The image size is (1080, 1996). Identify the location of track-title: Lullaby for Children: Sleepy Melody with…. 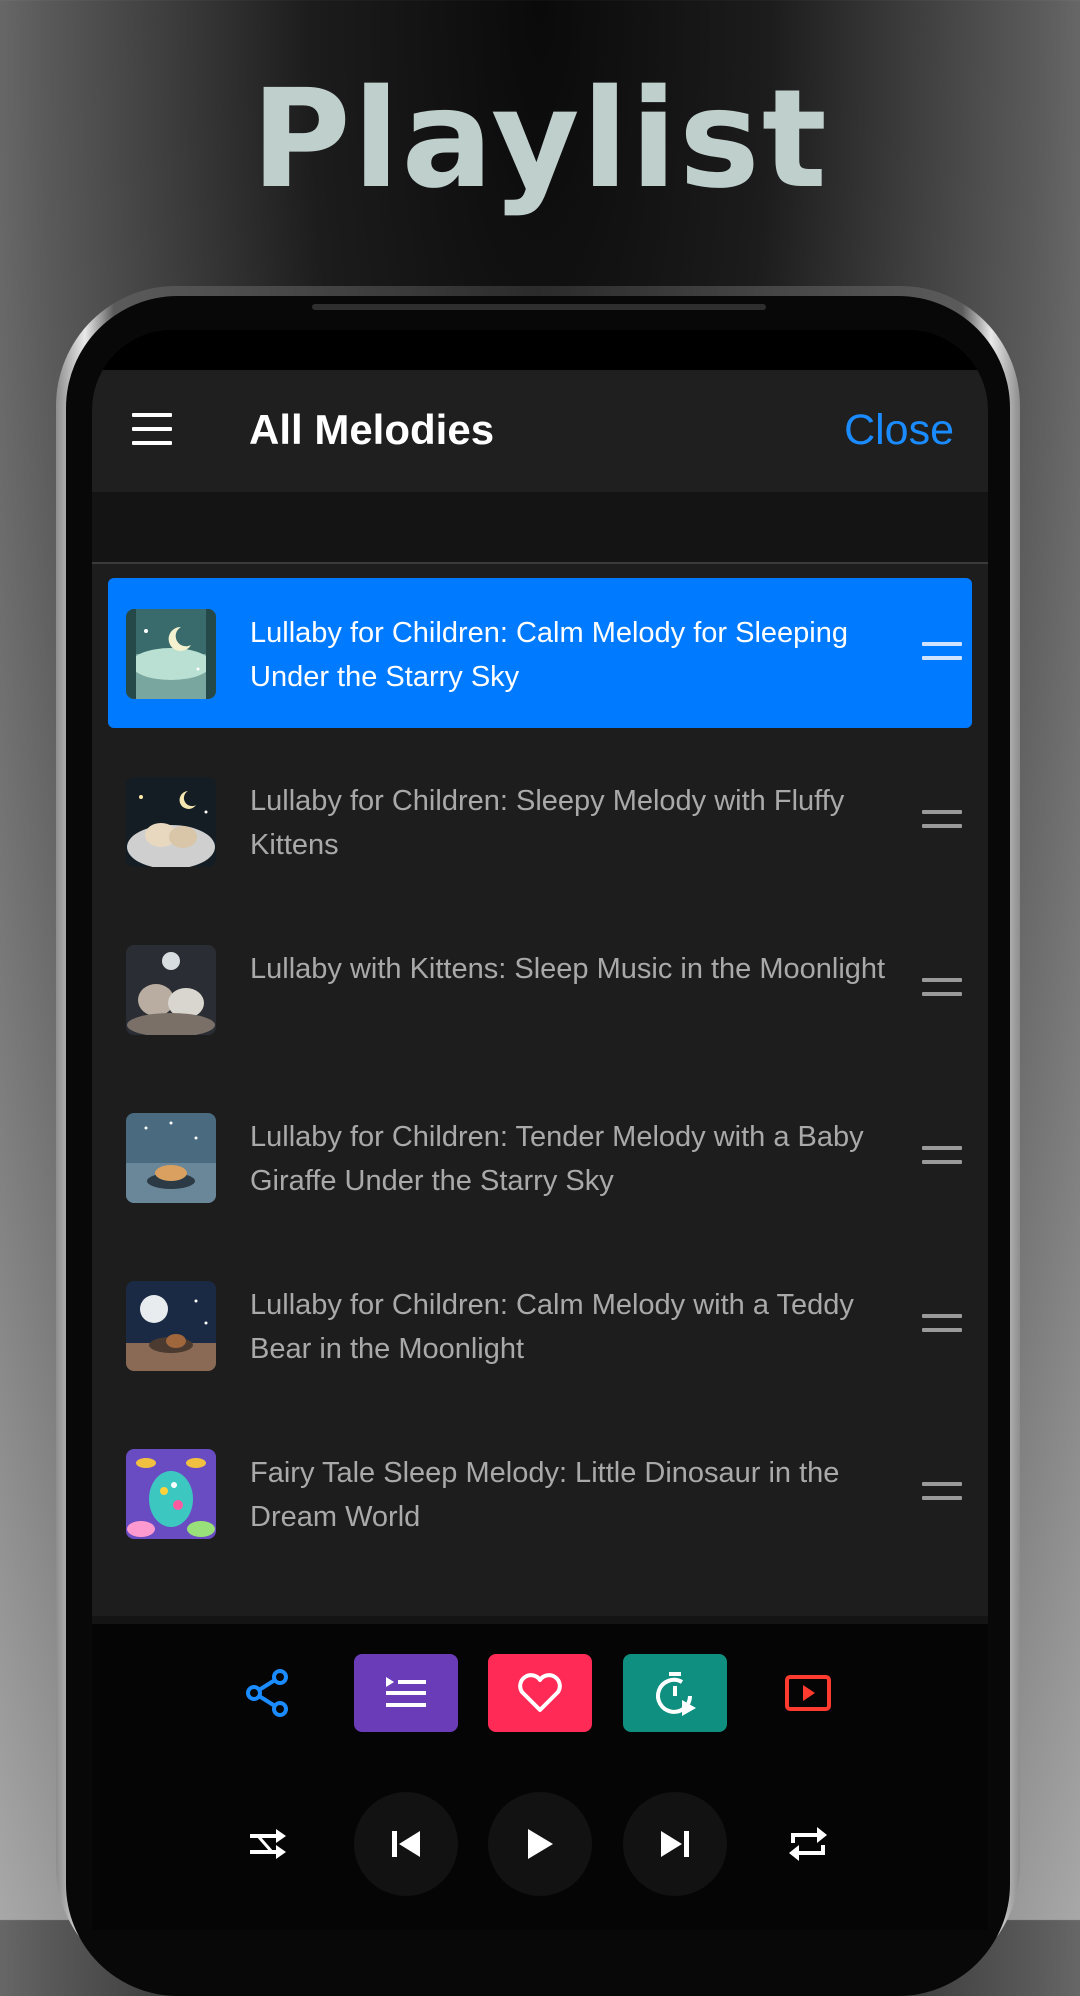
(547, 823).